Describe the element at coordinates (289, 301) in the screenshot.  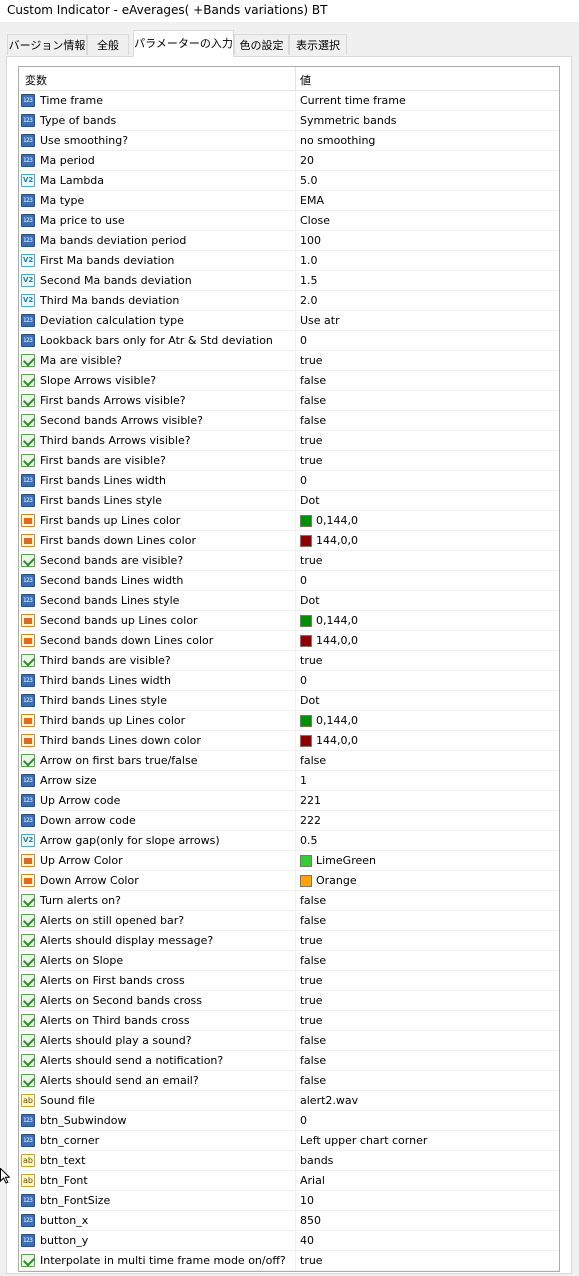
I see `parameter-row: Third Ma bands deviation 2.0` at that location.